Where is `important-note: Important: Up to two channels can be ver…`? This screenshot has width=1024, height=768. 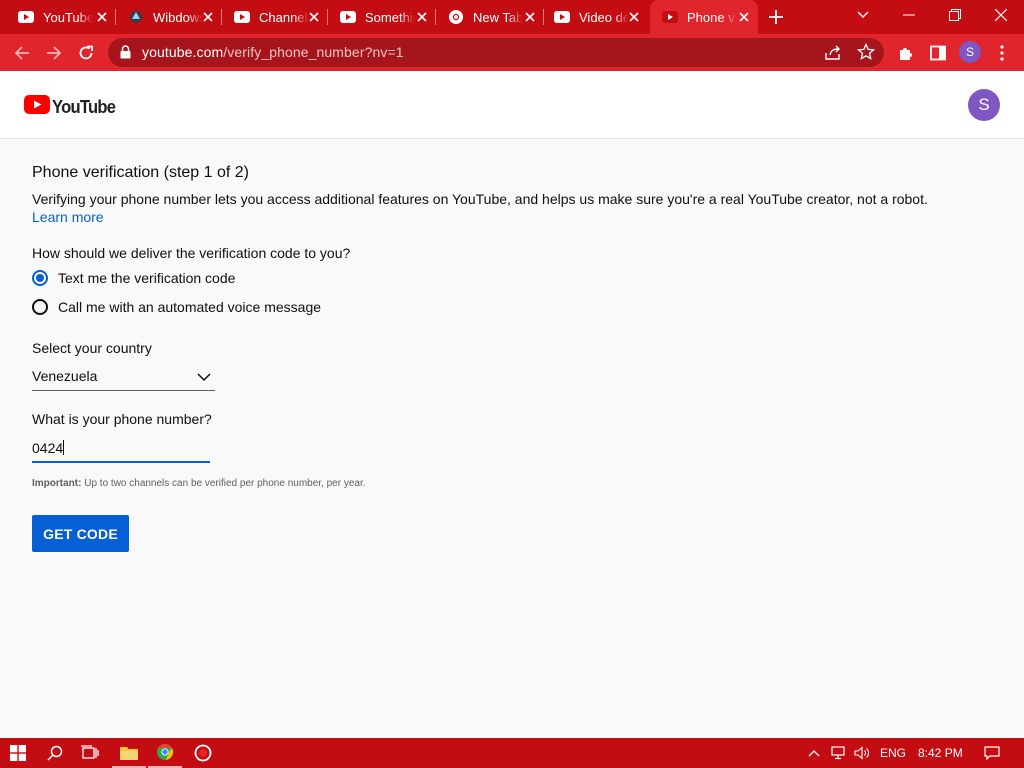 important-note: Important: Up to two channels can be ver… is located at coordinates (199, 483).